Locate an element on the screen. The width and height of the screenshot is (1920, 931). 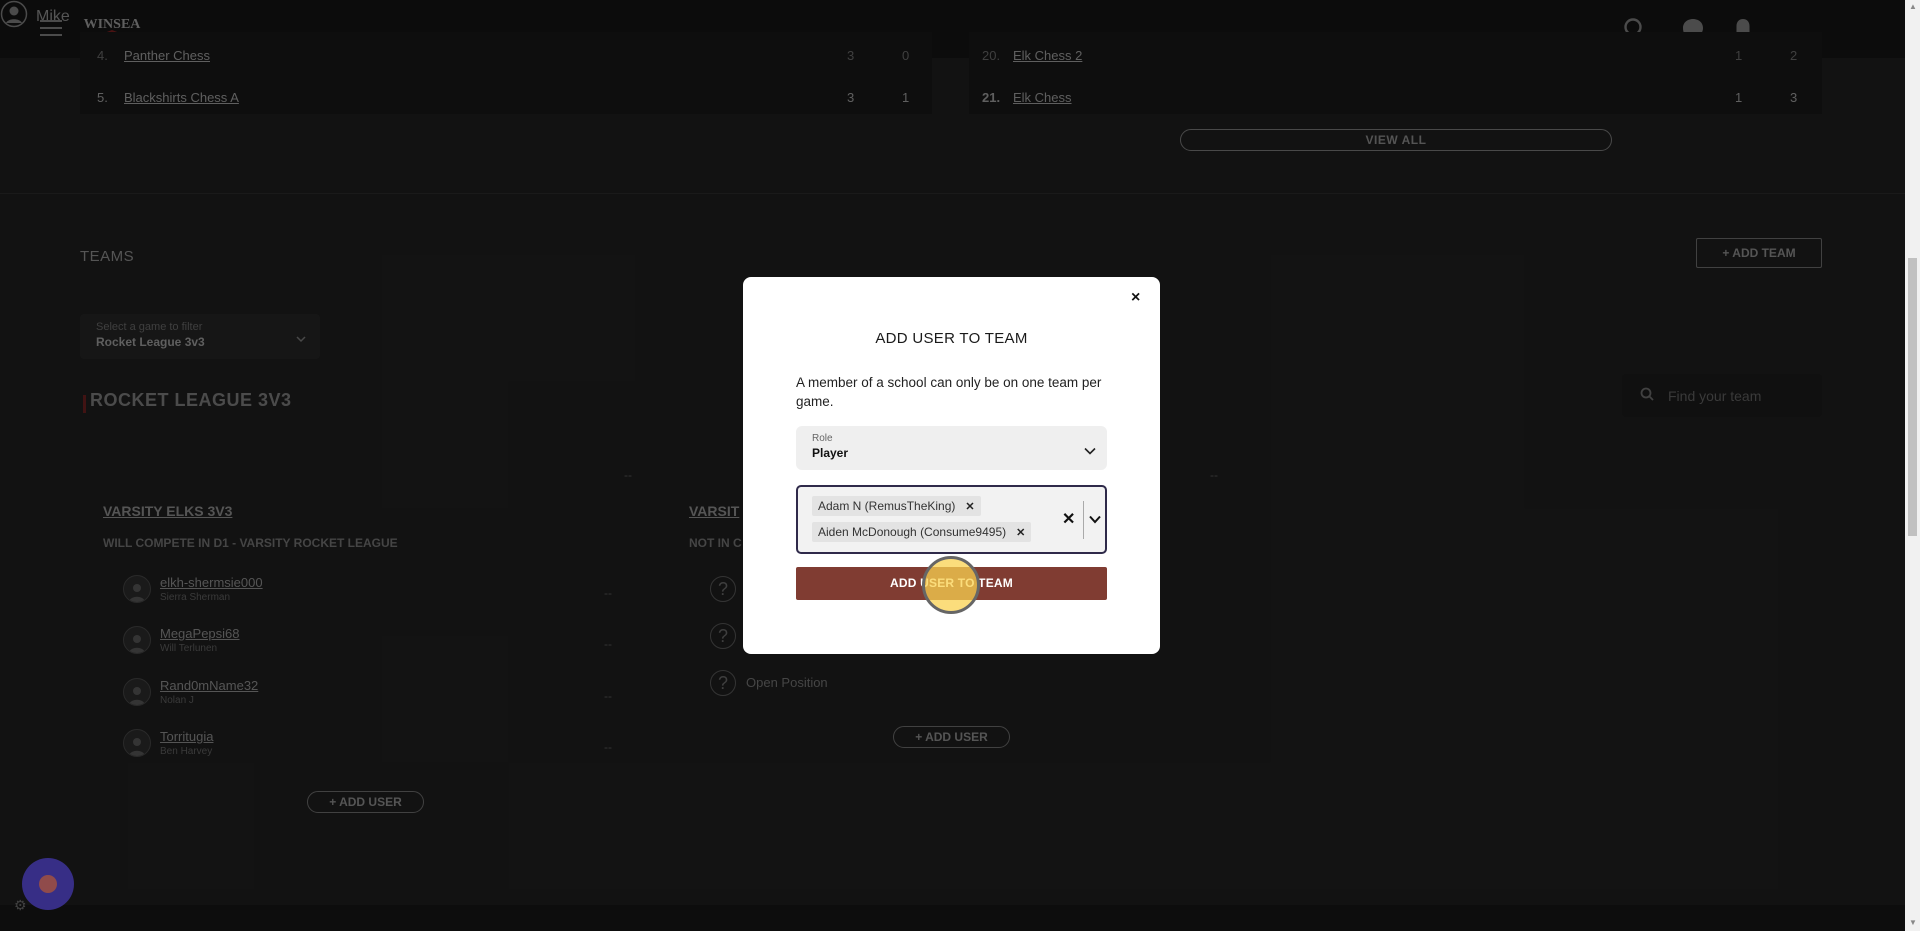
dropdown-chevron-icon is located at coordinates (1095, 520).